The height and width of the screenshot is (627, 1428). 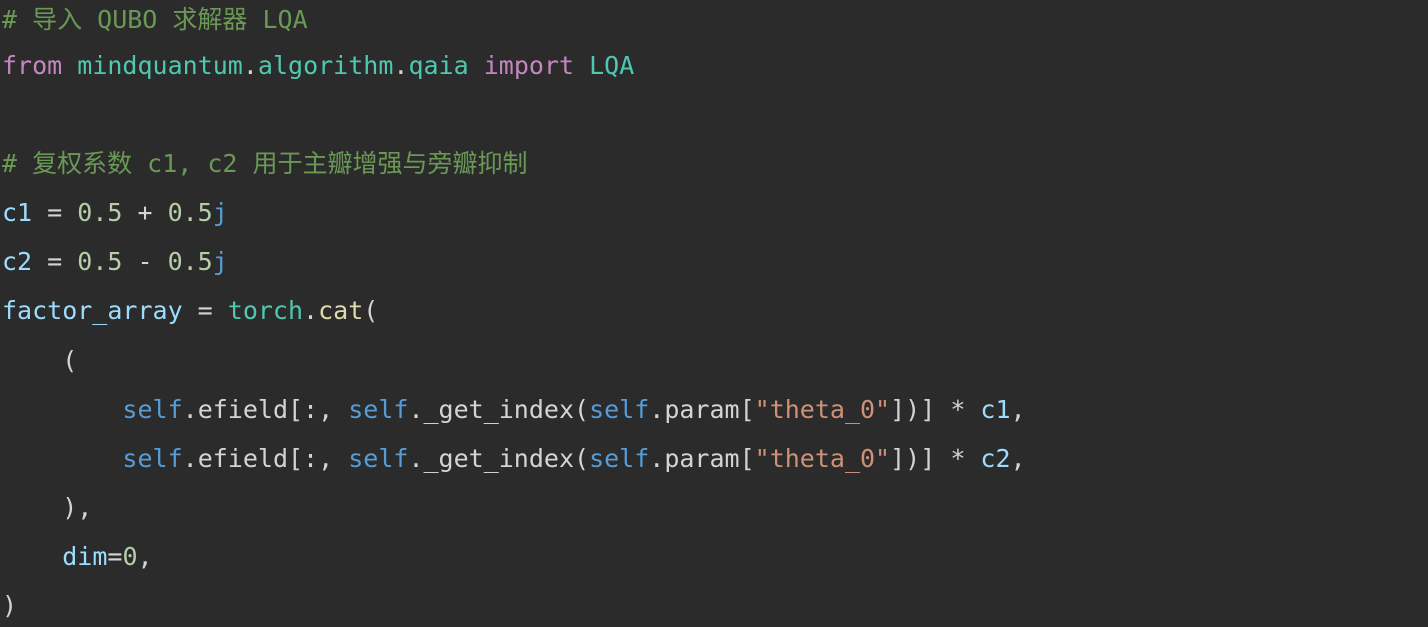 I want to click on code-token-keyword: import, so click(x=529, y=65).